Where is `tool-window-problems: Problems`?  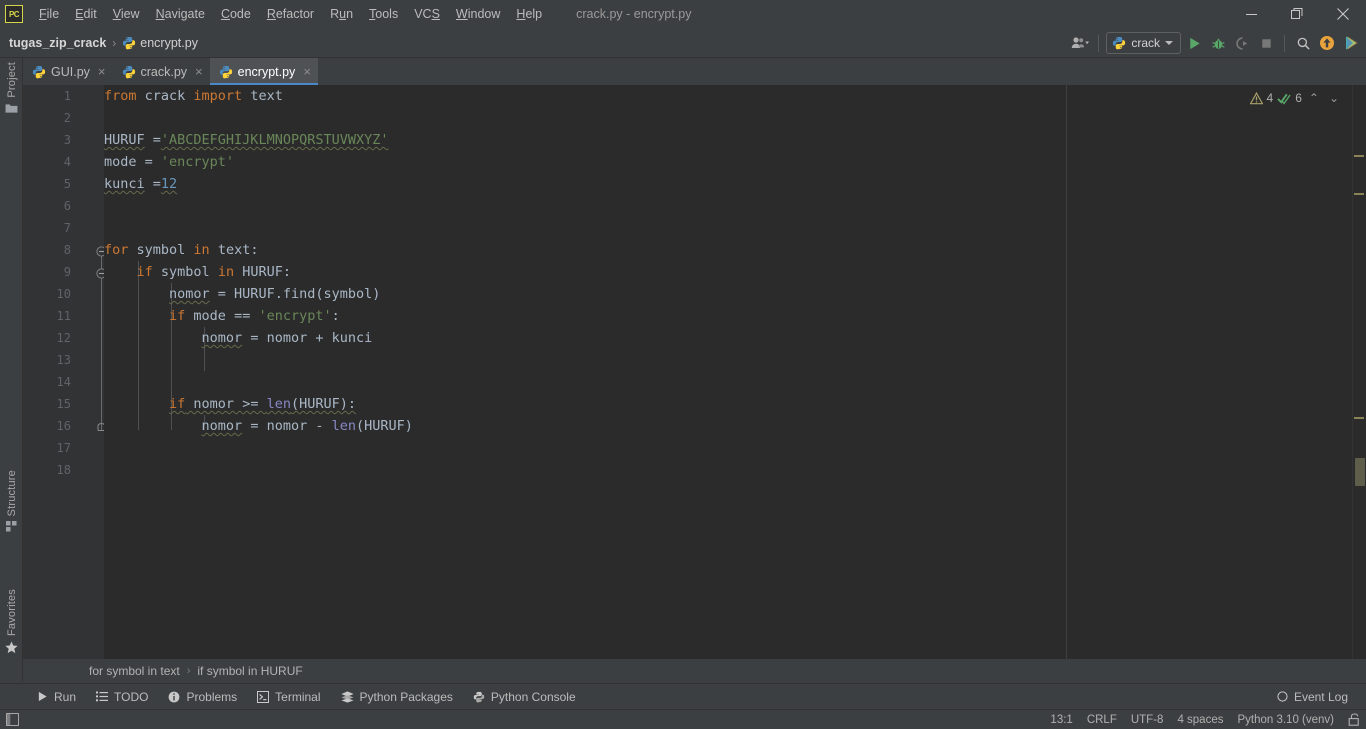
tool-window-problems: Problems is located at coordinates (202, 697).